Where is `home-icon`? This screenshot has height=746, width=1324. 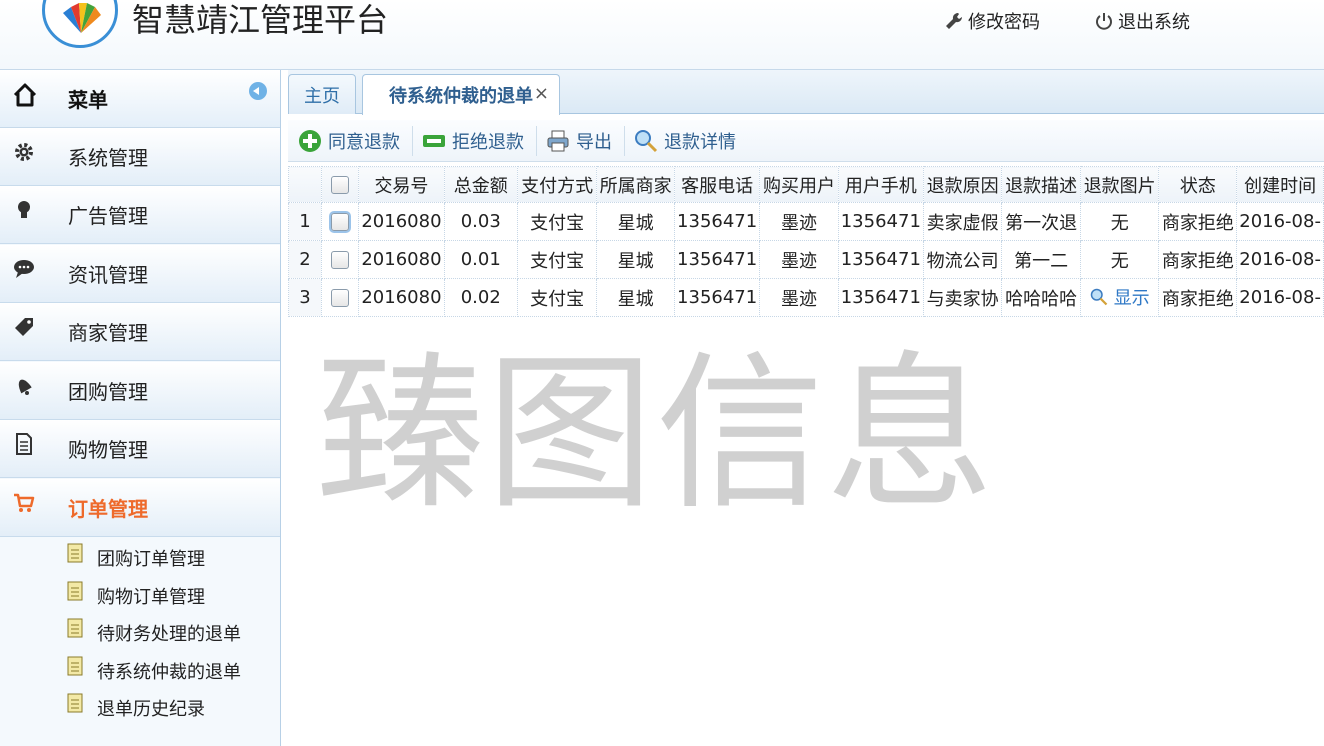 home-icon is located at coordinates (25, 95).